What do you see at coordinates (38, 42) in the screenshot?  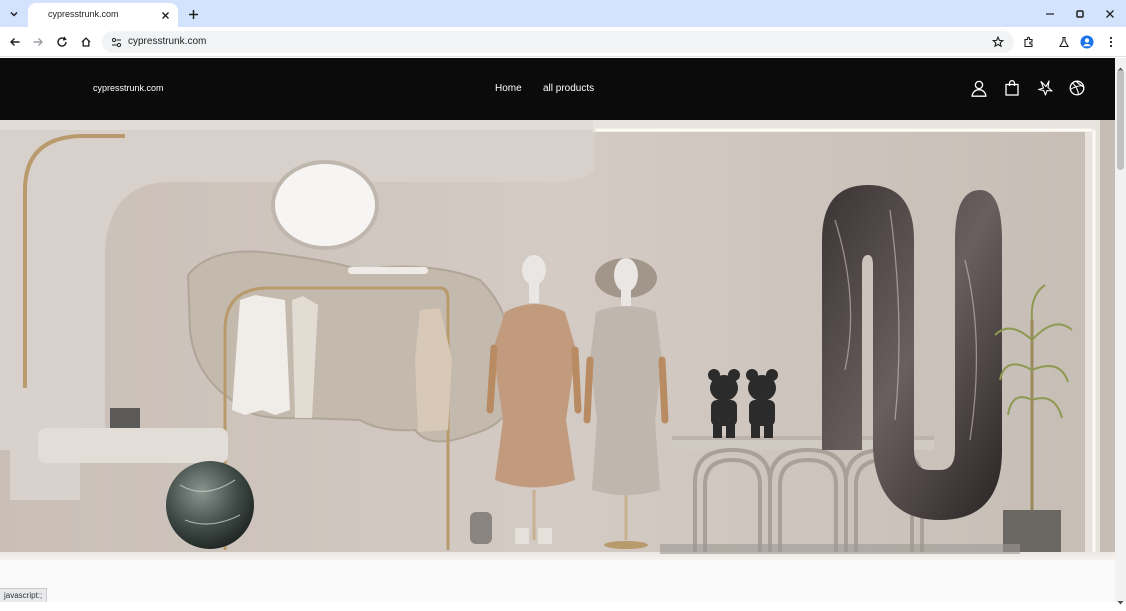 I see `forward-arrow-icon` at bounding box center [38, 42].